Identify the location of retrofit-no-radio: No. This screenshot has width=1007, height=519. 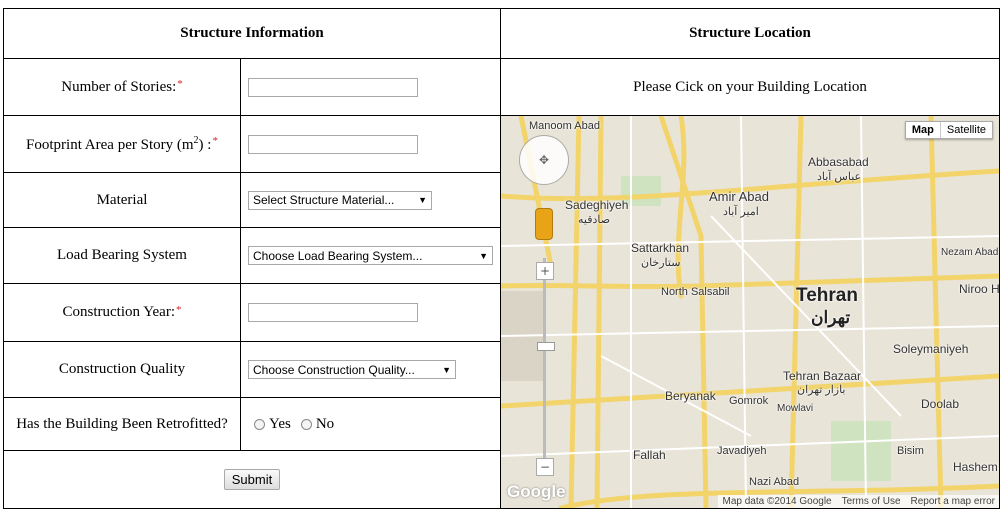
(312, 424).